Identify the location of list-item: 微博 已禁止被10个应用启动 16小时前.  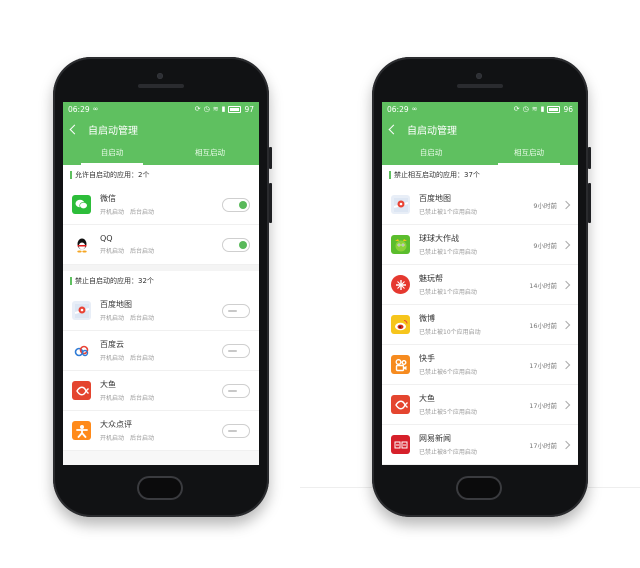
(480, 325).